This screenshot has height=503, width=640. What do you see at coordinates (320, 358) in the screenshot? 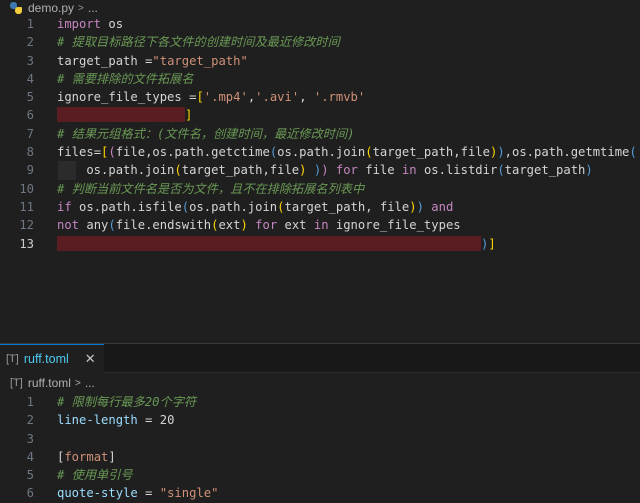
I see `tab-bar: [T] ruff.toml ✕` at bounding box center [320, 358].